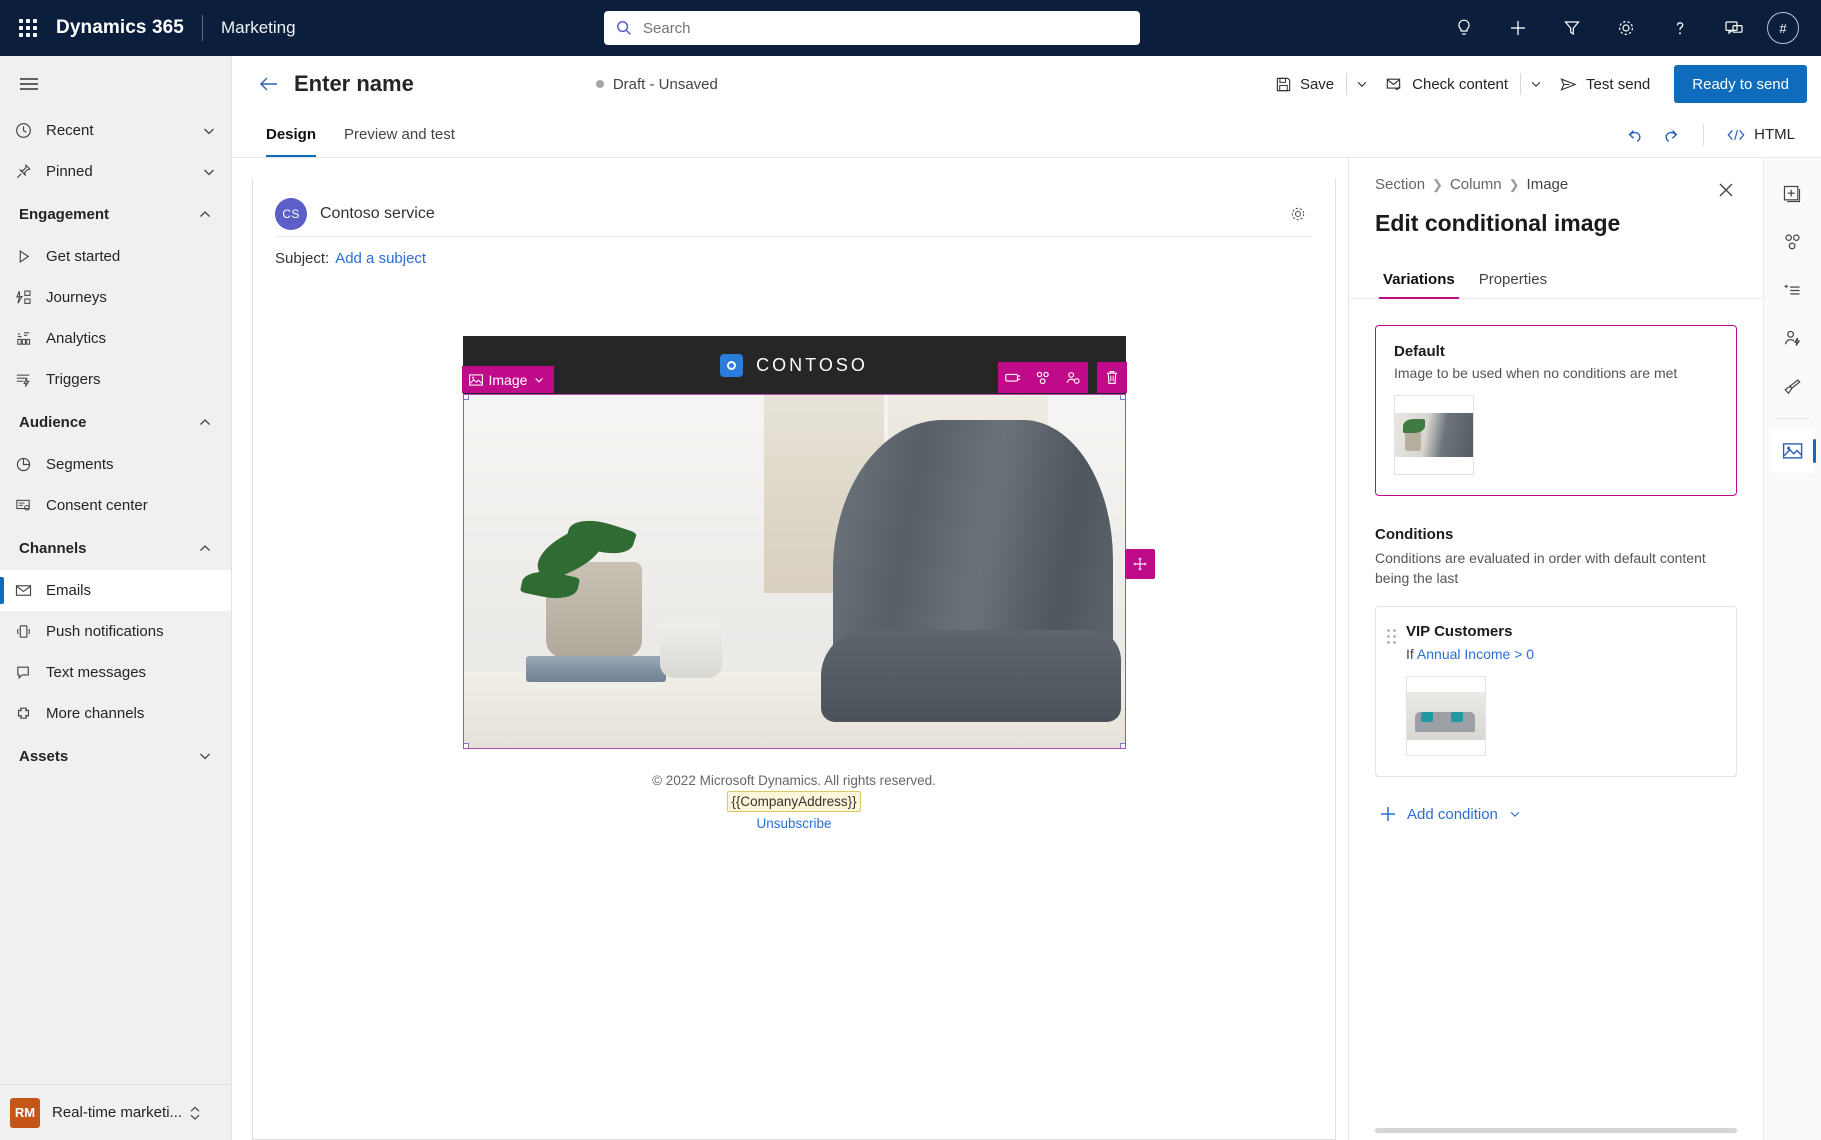  What do you see at coordinates (1740, 84) in the screenshot?
I see `ready-to-send-button: Ready to send` at bounding box center [1740, 84].